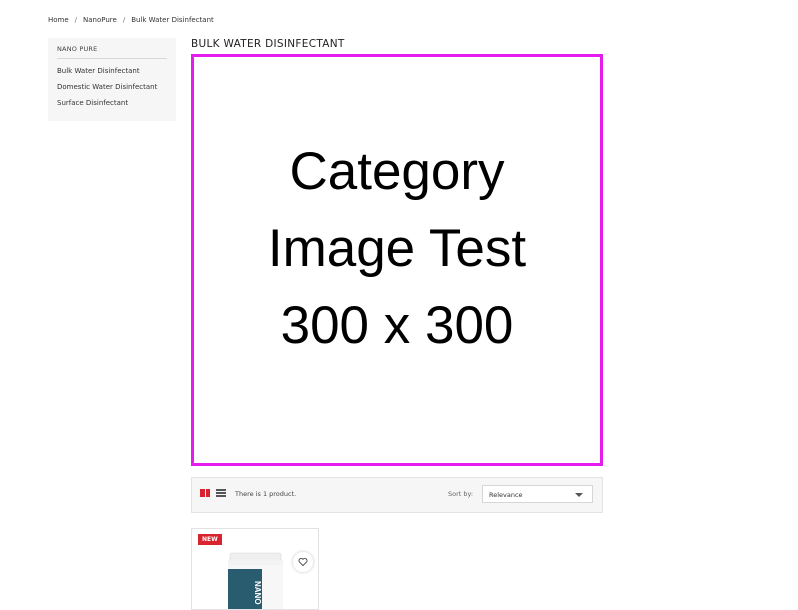  I want to click on category-image-line: Category, so click(397, 171).